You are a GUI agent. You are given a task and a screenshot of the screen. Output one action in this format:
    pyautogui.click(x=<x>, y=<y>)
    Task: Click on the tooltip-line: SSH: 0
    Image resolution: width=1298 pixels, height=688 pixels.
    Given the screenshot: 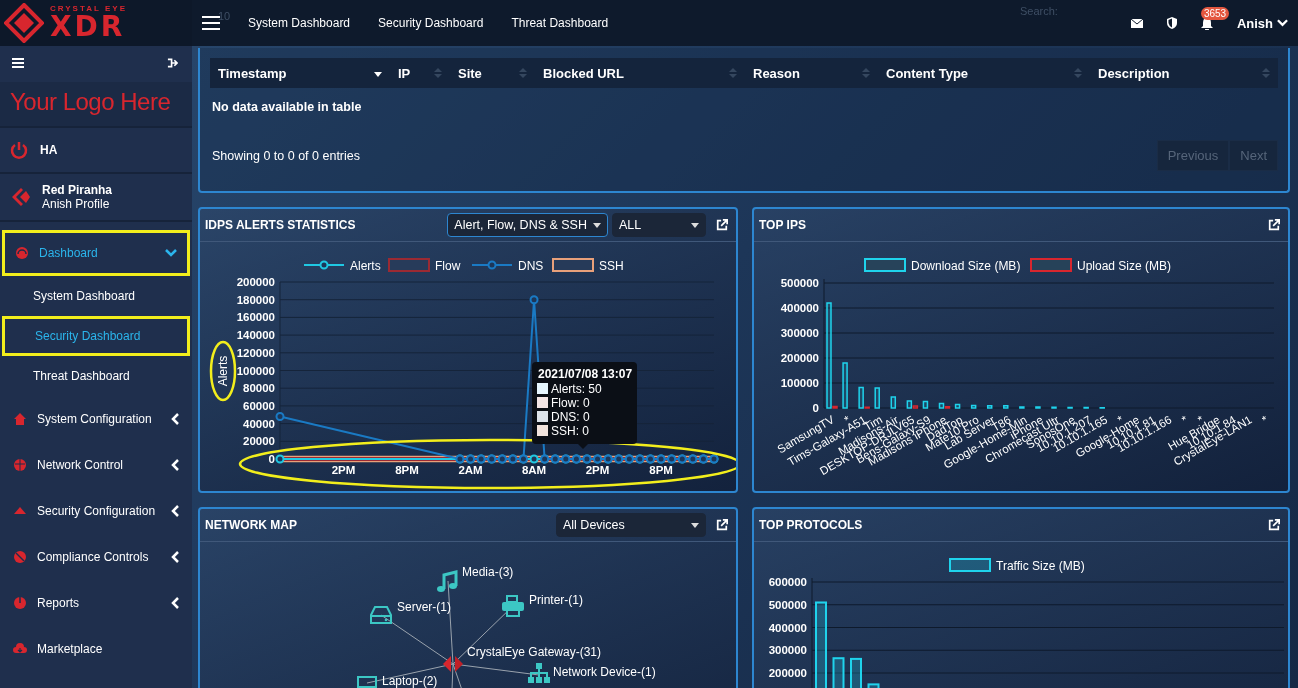 What is the action you would take?
    pyautogui.click(x=570, y=431)
    